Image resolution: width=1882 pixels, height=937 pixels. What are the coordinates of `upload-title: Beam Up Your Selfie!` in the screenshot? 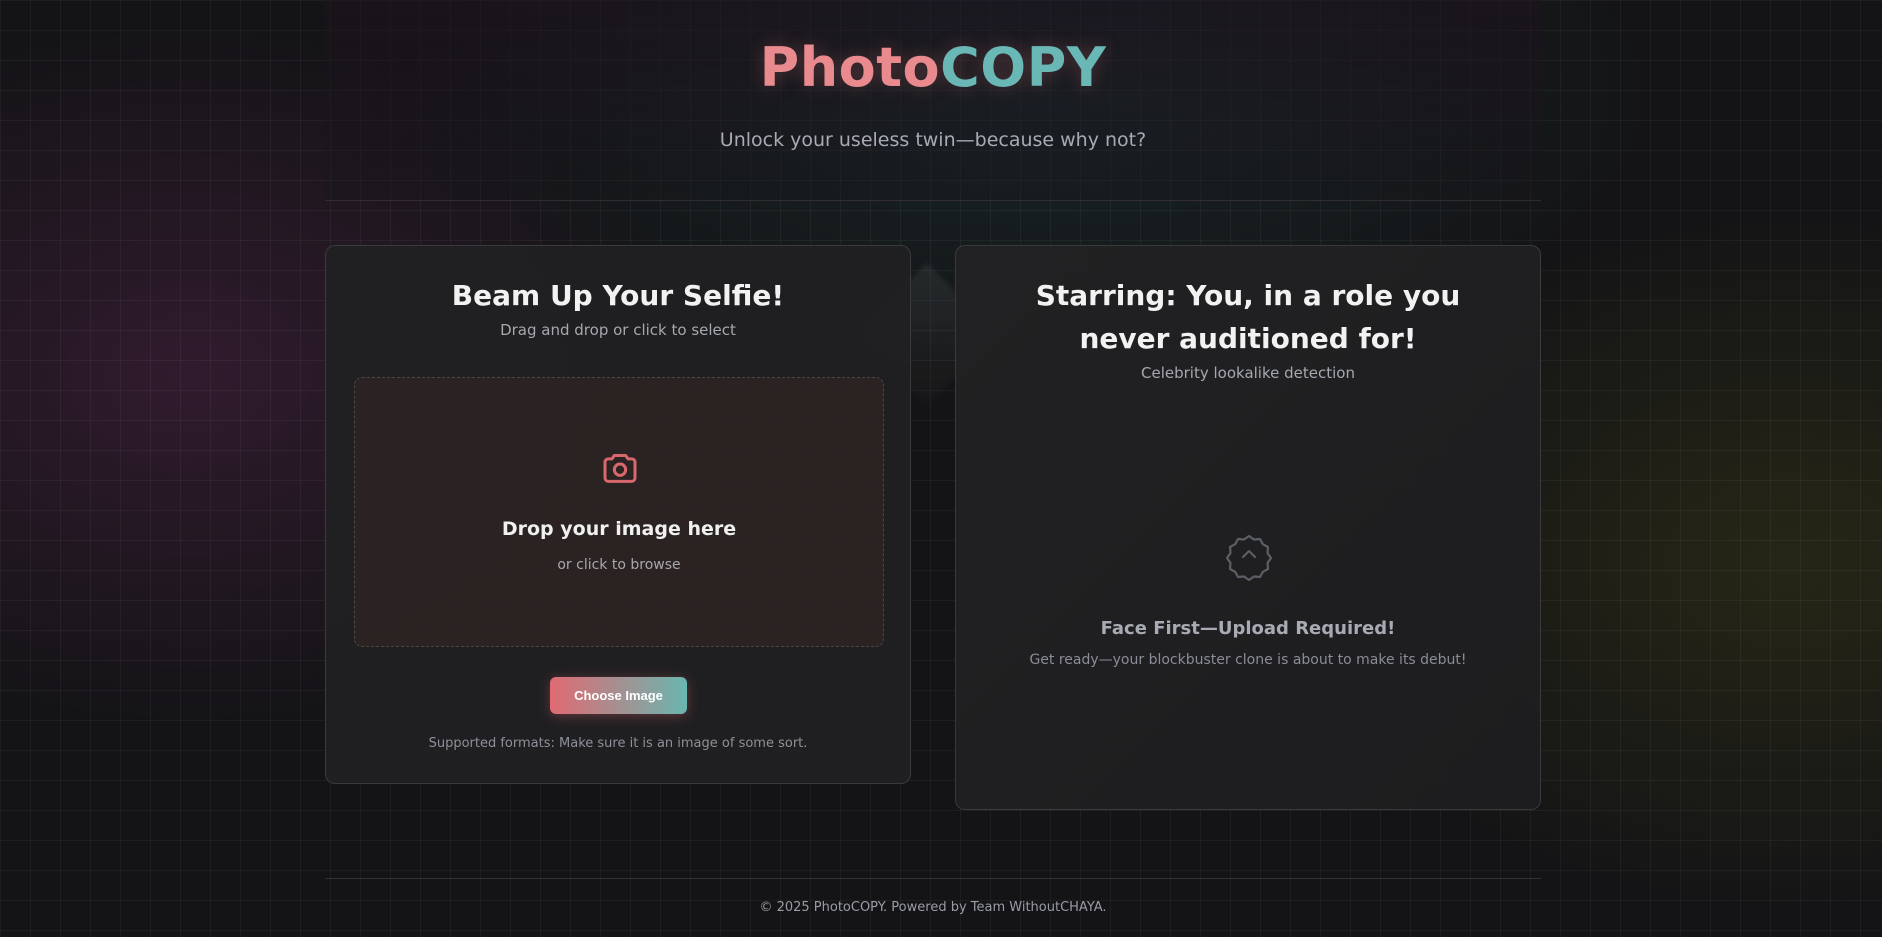 It's located at (618, 295).